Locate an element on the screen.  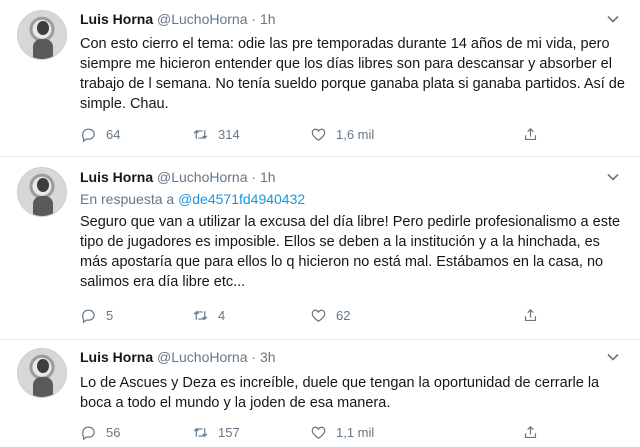
reply-count: 56 is located at coordinates (113, 432).